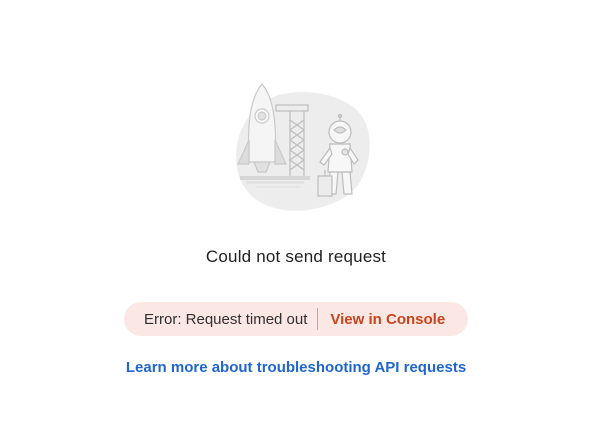  I want to click on error-title: Could not send request, so click(296, 256).